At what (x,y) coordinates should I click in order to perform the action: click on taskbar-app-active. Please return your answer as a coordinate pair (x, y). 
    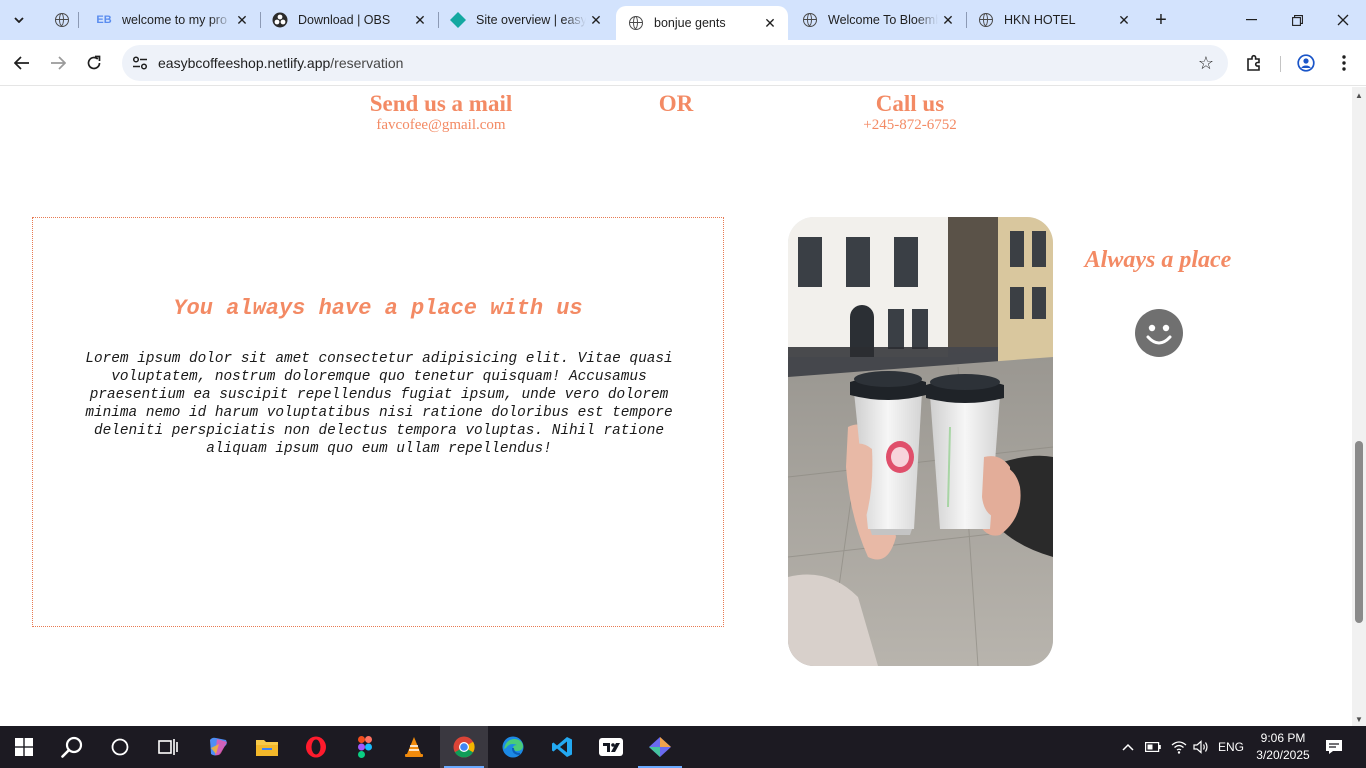
    Looking at the image, I should click on (660, 747).